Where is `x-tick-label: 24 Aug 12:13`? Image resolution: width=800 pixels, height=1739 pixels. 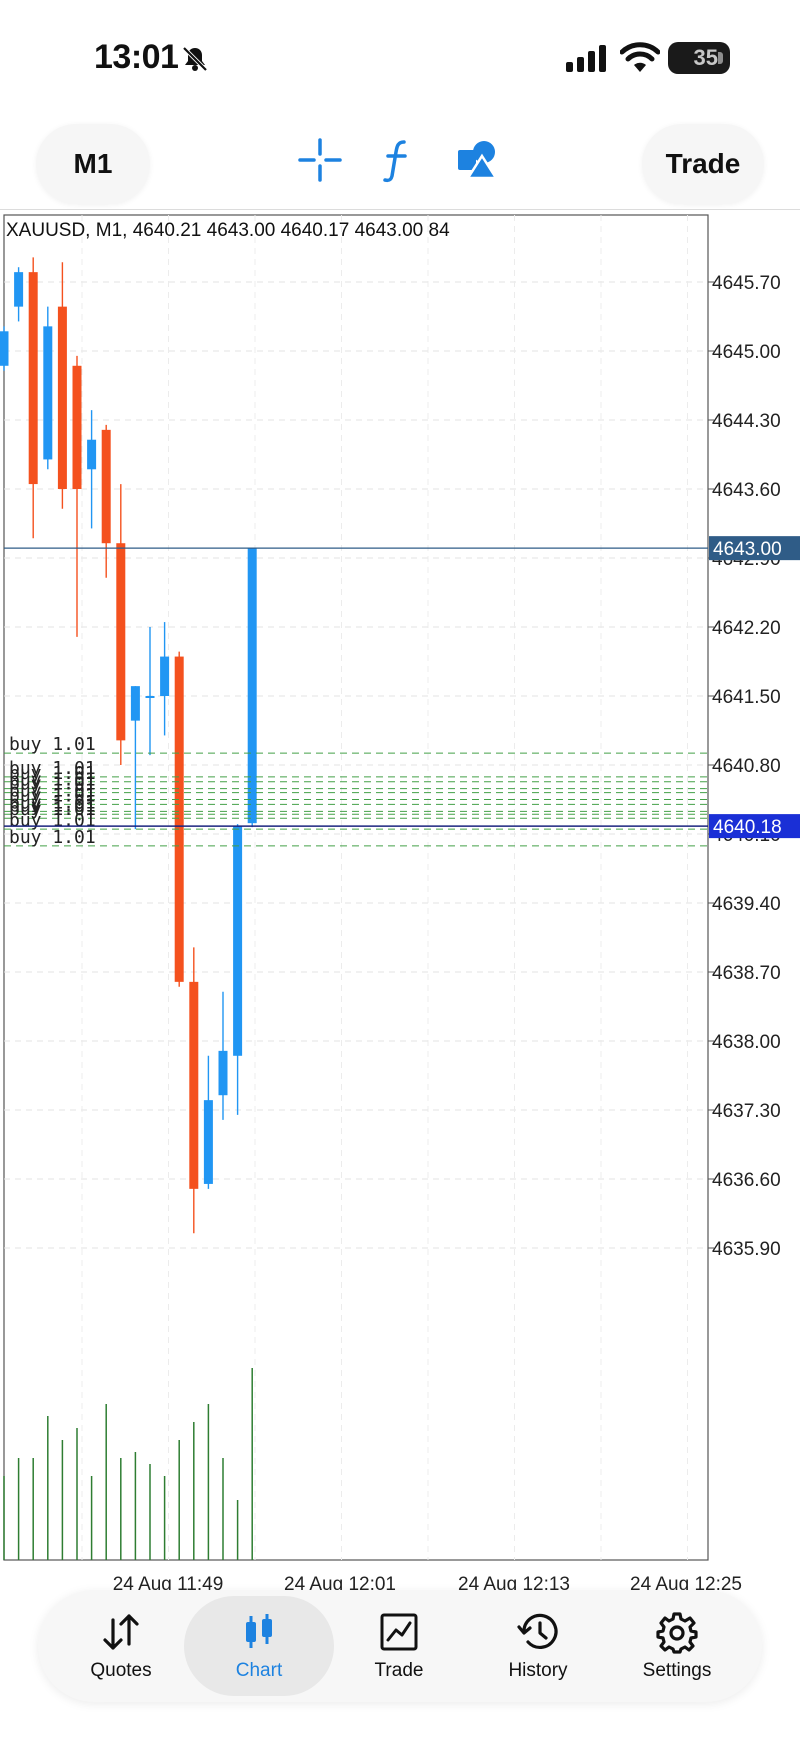 x-tick-label: 24 Aug 12:13 is located at coordinates (514, 1582).